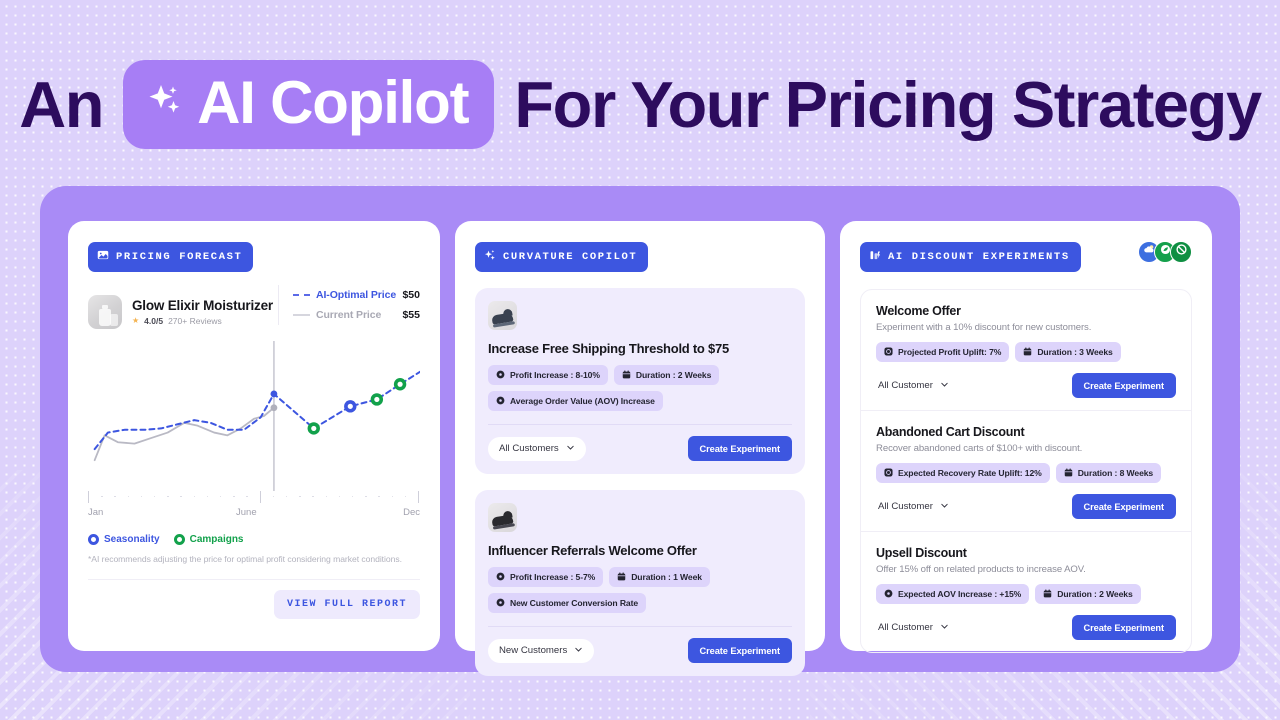  What do you see at coordinates (216, 539) in the screenshot?
I see `legend-campaigns-label: Campaigns` at bounding box center [216, 539].